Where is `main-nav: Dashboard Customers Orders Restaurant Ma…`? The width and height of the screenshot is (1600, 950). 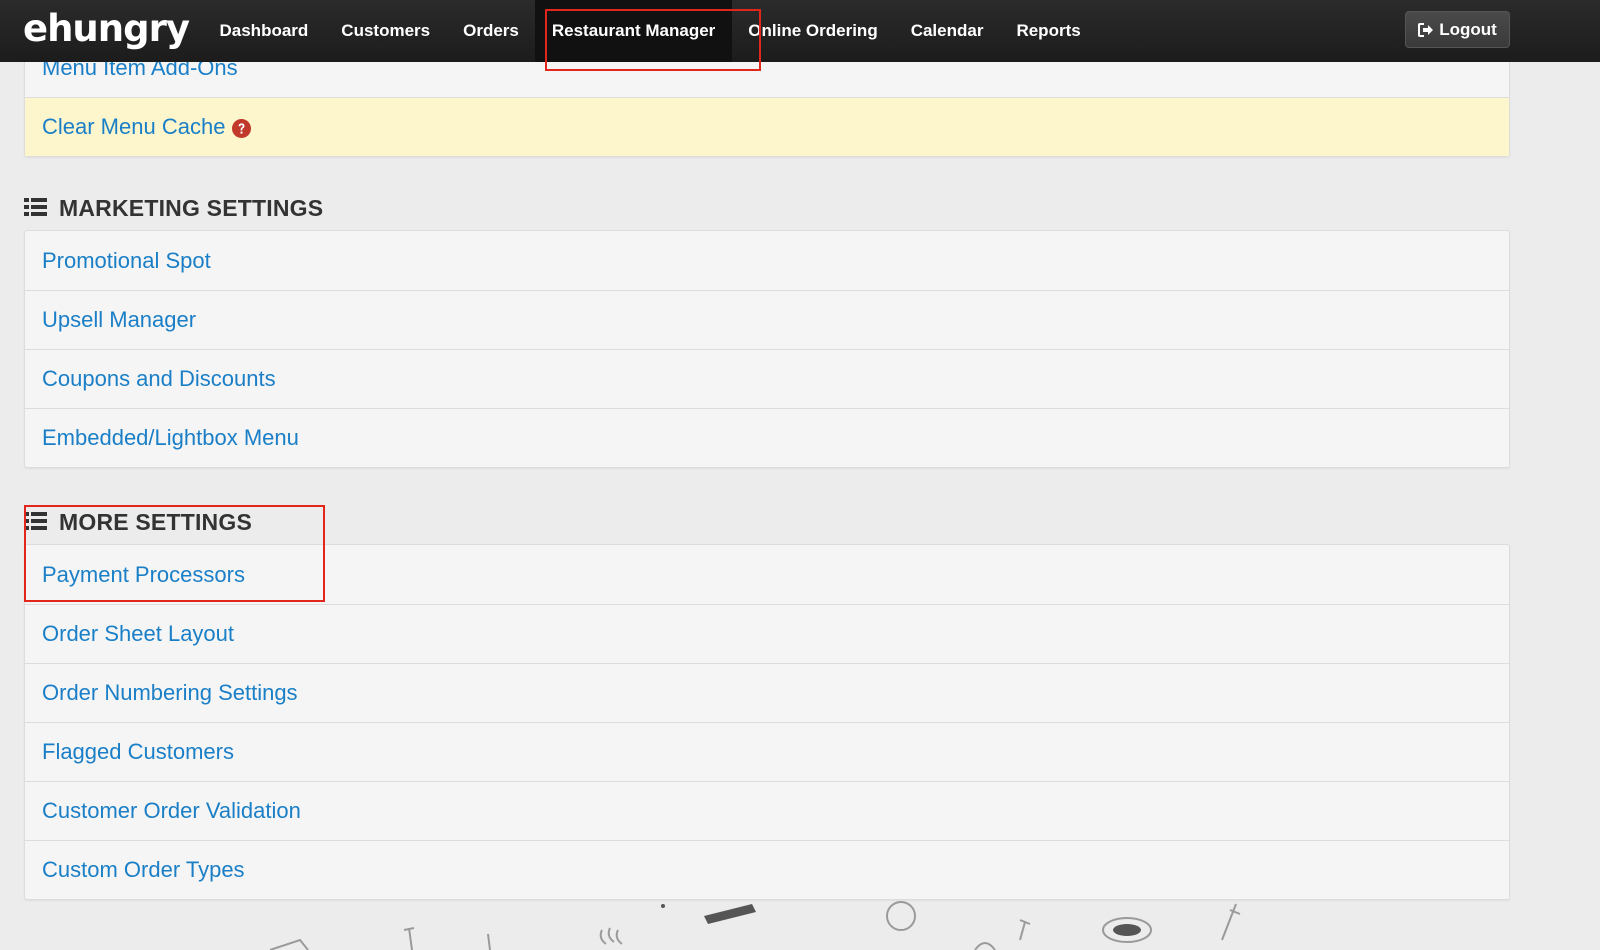 main-nav: Dashboard Customers Orders Restaurant Ma… is located at coordinates (650, 31).